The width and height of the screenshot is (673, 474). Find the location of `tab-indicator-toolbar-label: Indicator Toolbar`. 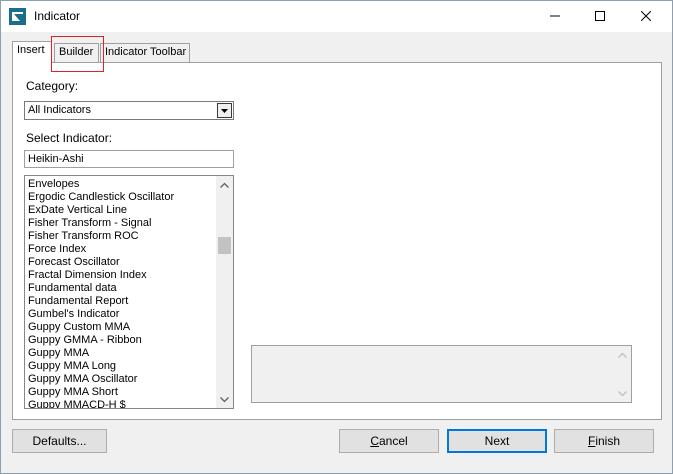

tab-indicator-toolbar-label: Indicator Toolbar is located at coordinates (146, 52).